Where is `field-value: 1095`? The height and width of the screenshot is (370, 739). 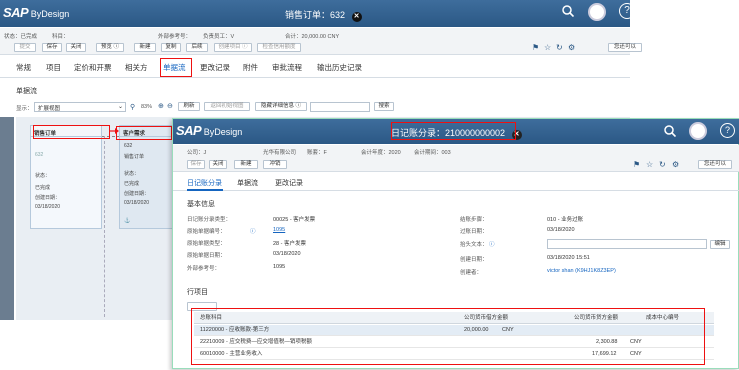 field-value: 1095 is located at coordinates (279, 230).